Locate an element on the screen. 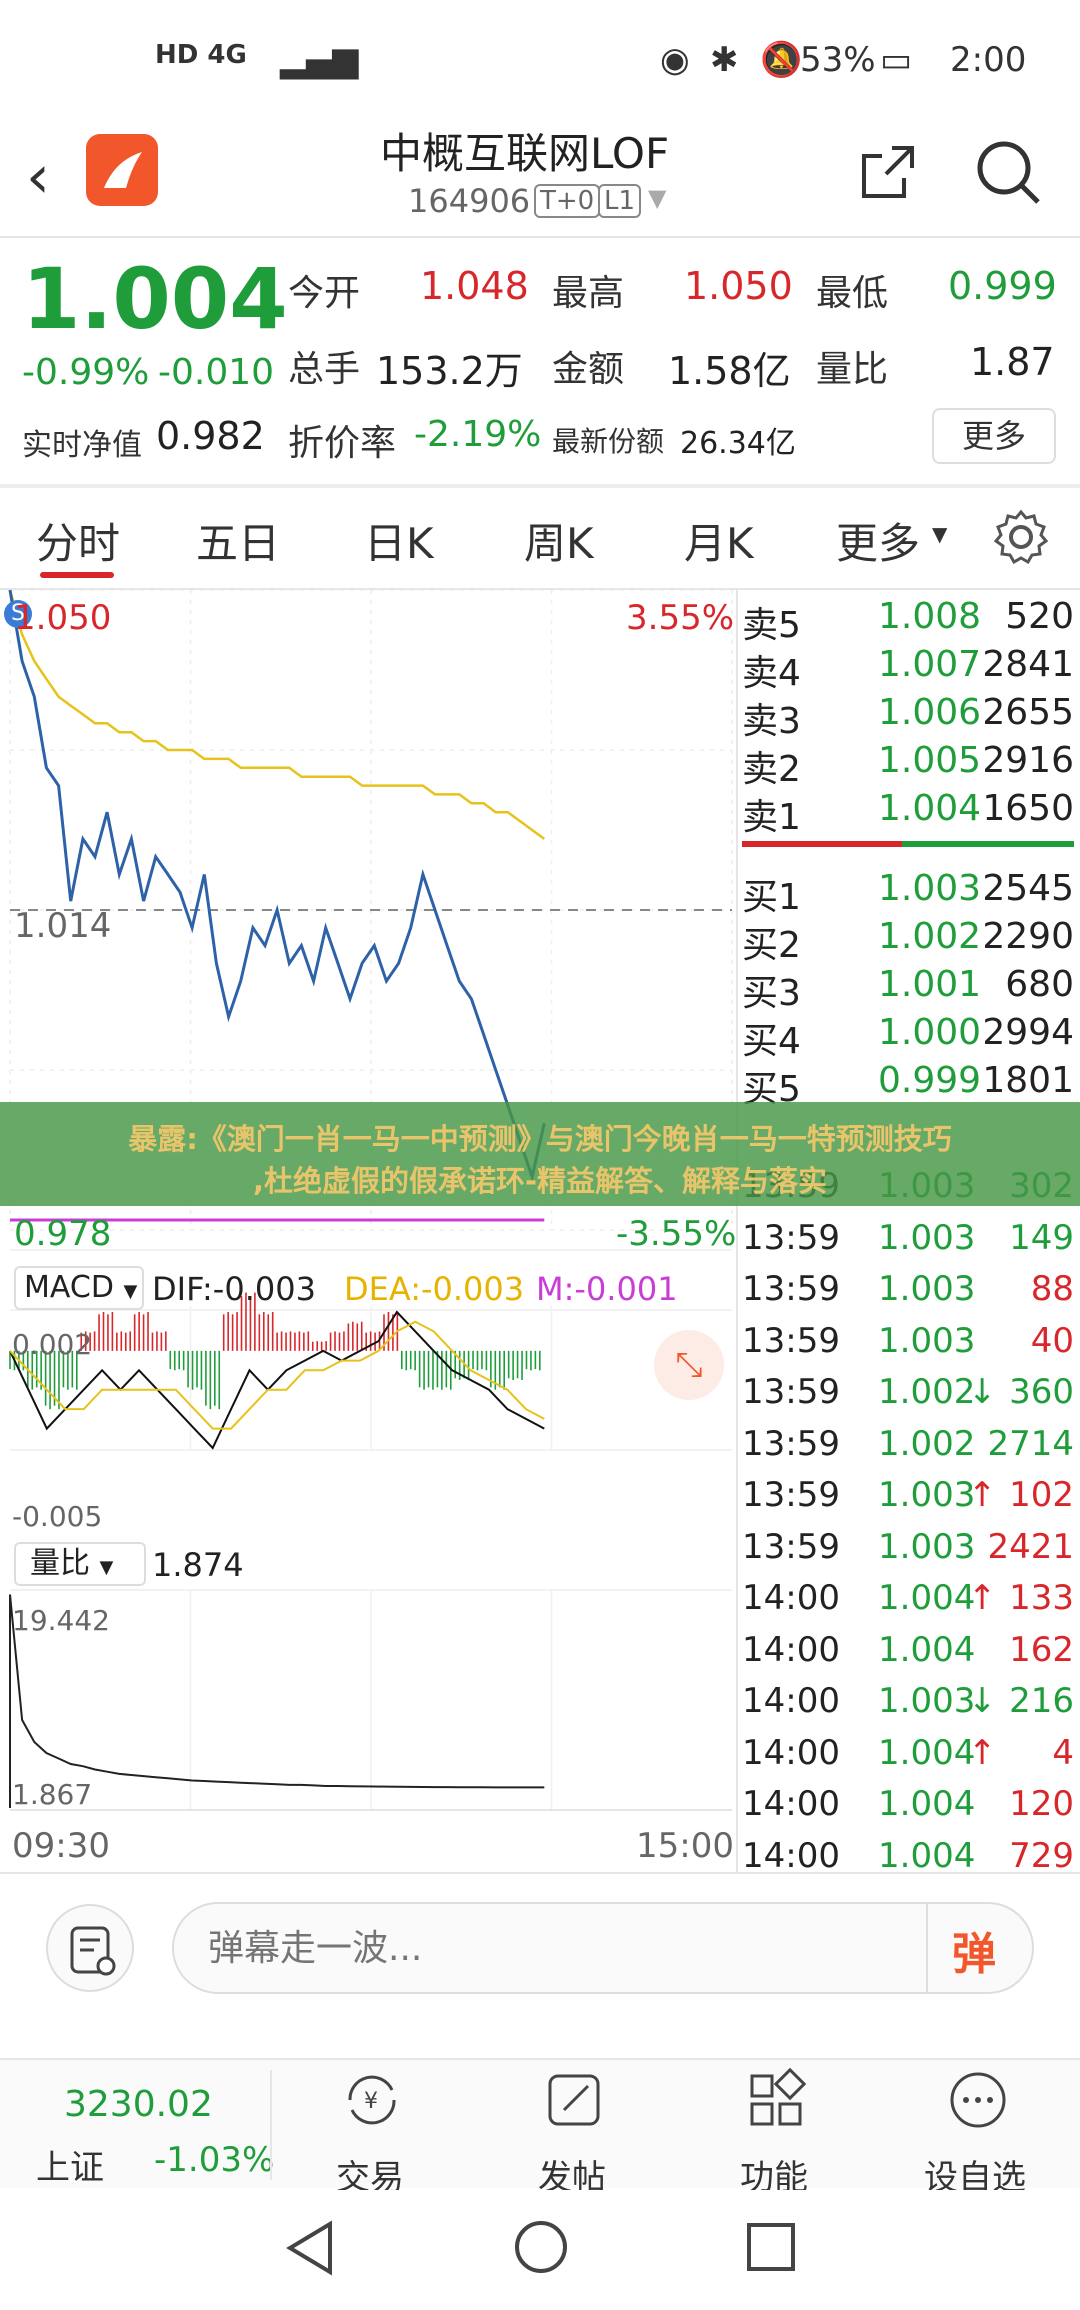 The image size is (1080, 2310). recents-square-icon is located at coordinates (771, 2249).